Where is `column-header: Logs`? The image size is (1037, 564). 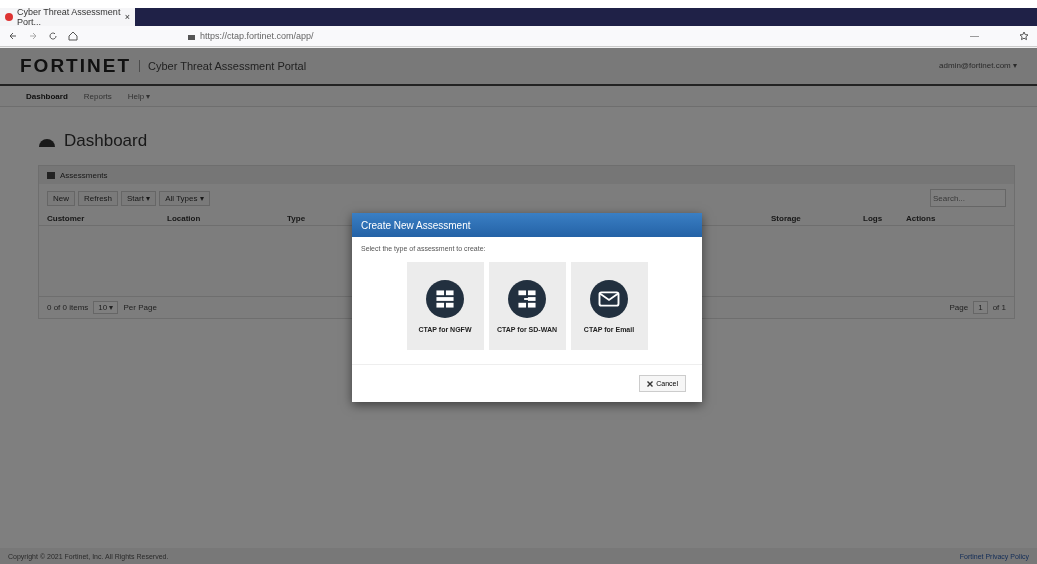 column-header: Logs is located at coordinates (884, 218).